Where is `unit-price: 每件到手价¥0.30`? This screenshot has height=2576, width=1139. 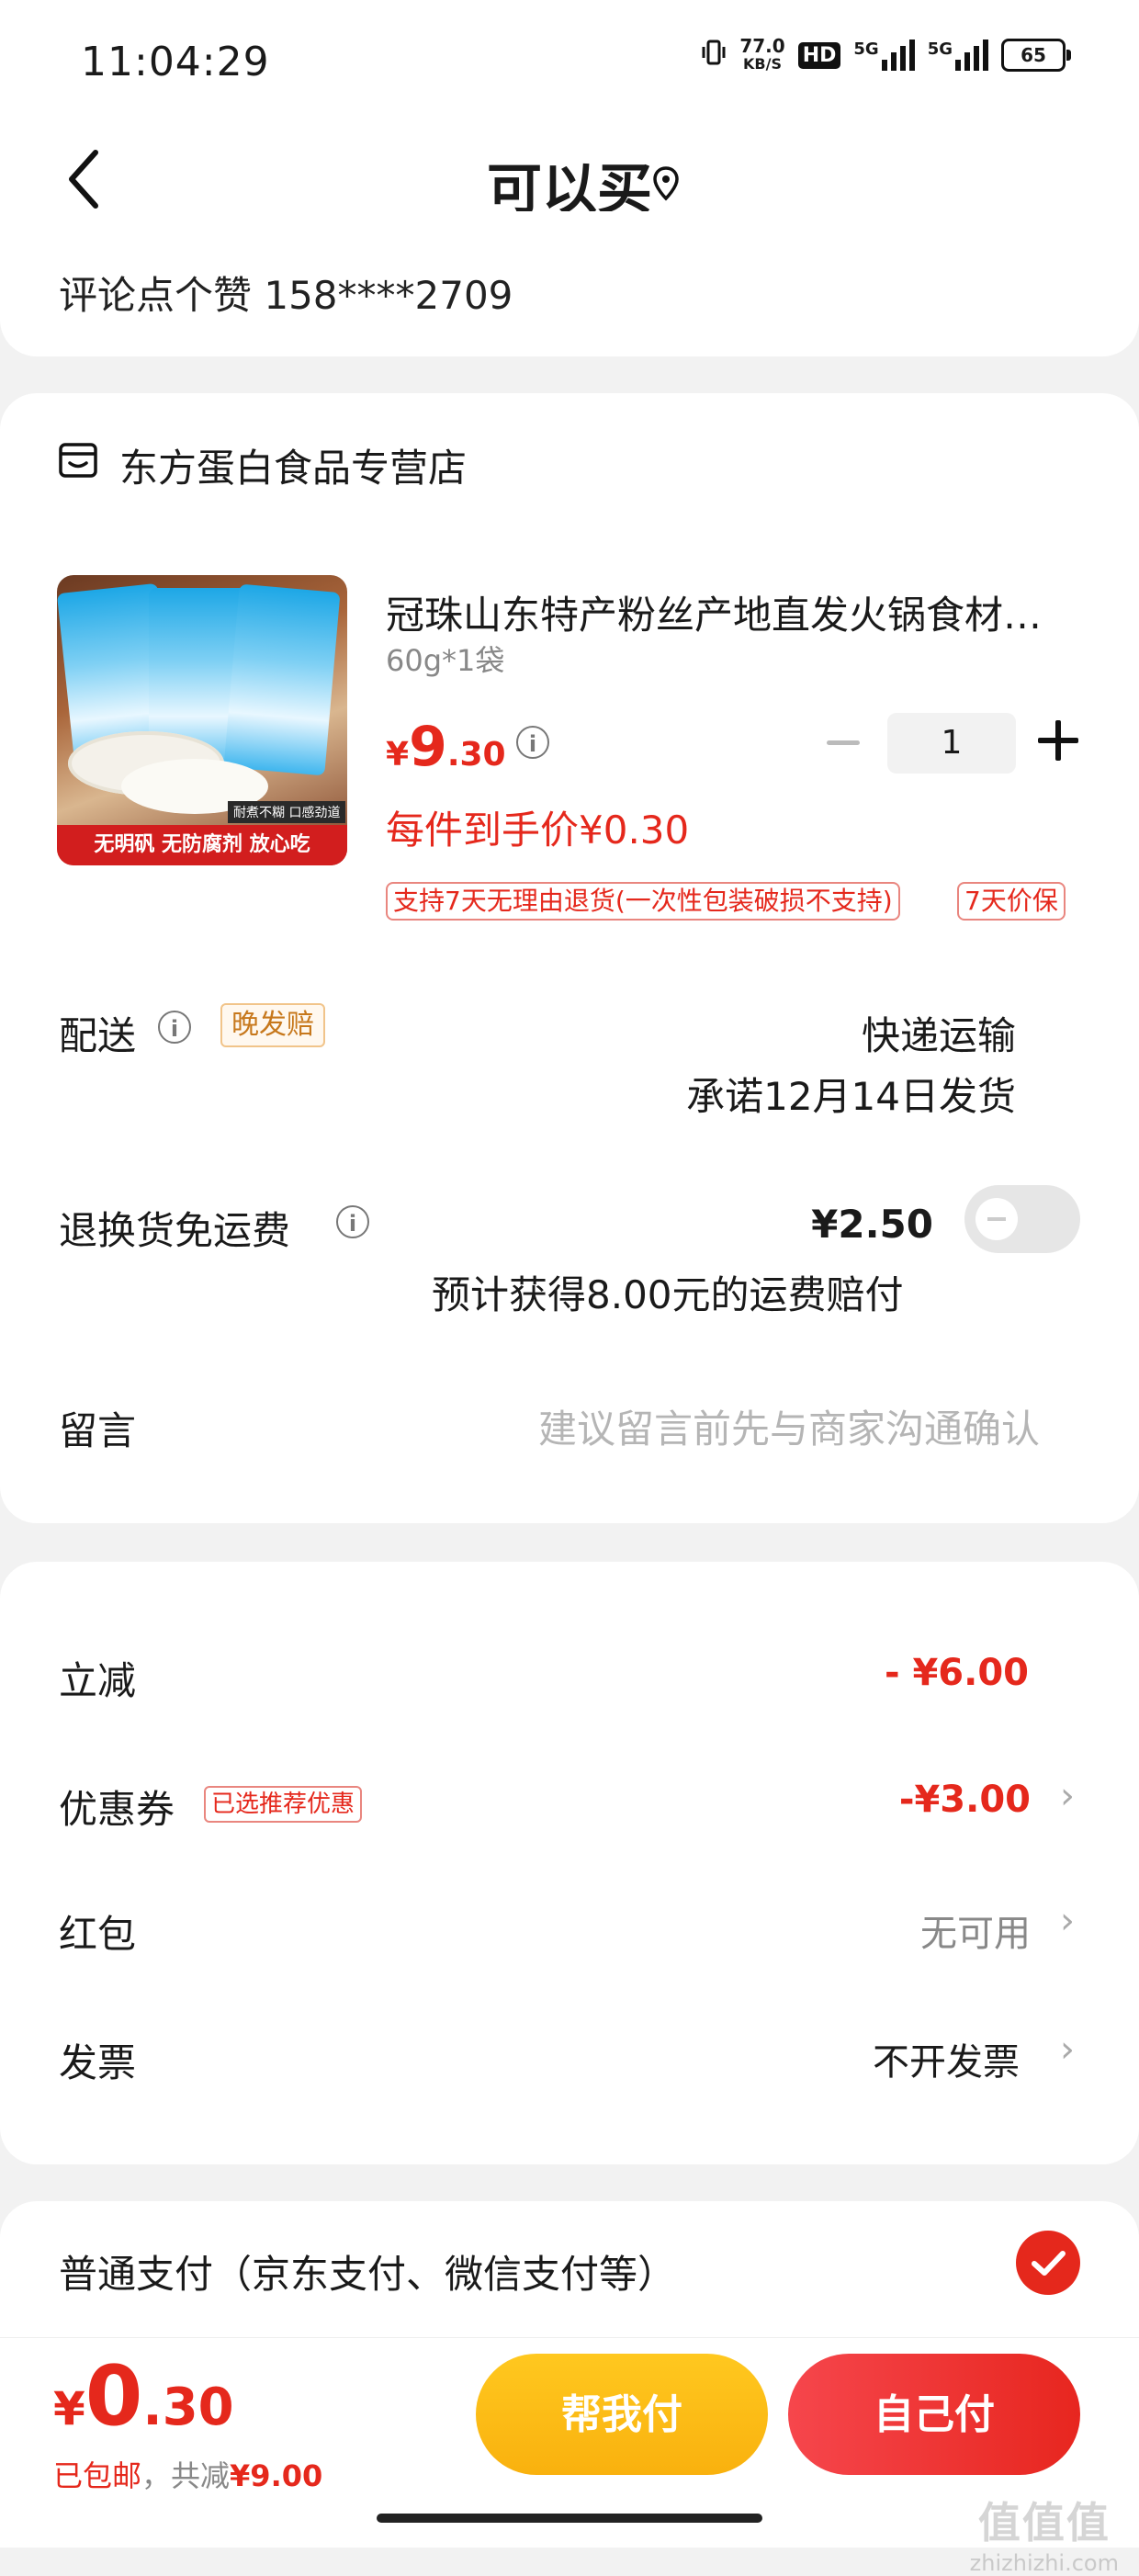
unit-price: 每件到手价¥0.30 is located at coordinates (538, 830).